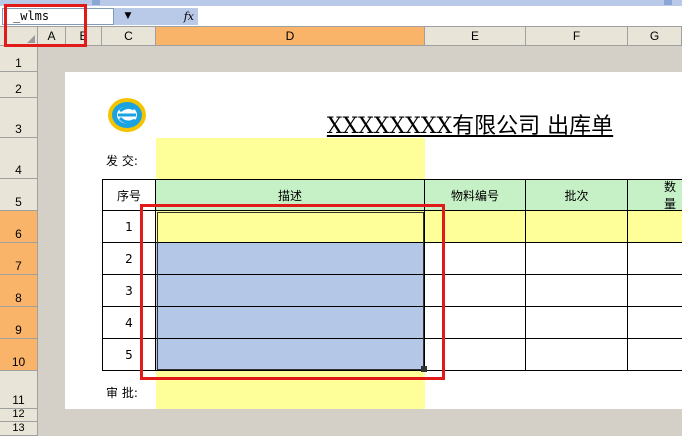 The width and height of the screenshot is (682, 436). I want to click on column-header-f: F, so click(577, 36).